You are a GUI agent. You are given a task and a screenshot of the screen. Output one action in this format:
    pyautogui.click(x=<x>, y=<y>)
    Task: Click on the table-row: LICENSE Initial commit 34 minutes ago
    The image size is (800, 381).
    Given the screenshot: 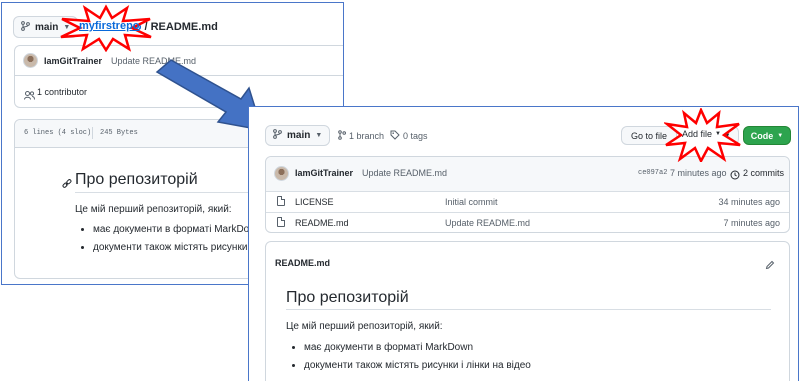 What is the action you would take?
    pyautogui.click(x=527, y=201)
    